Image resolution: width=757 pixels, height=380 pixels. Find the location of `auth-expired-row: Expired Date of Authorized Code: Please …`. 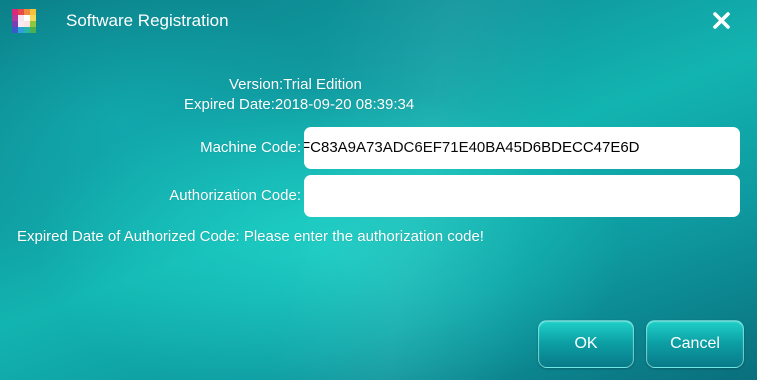

auth-expired-row: Expired Date of Authorized Code: Please … is located at coordinates (250, 237).